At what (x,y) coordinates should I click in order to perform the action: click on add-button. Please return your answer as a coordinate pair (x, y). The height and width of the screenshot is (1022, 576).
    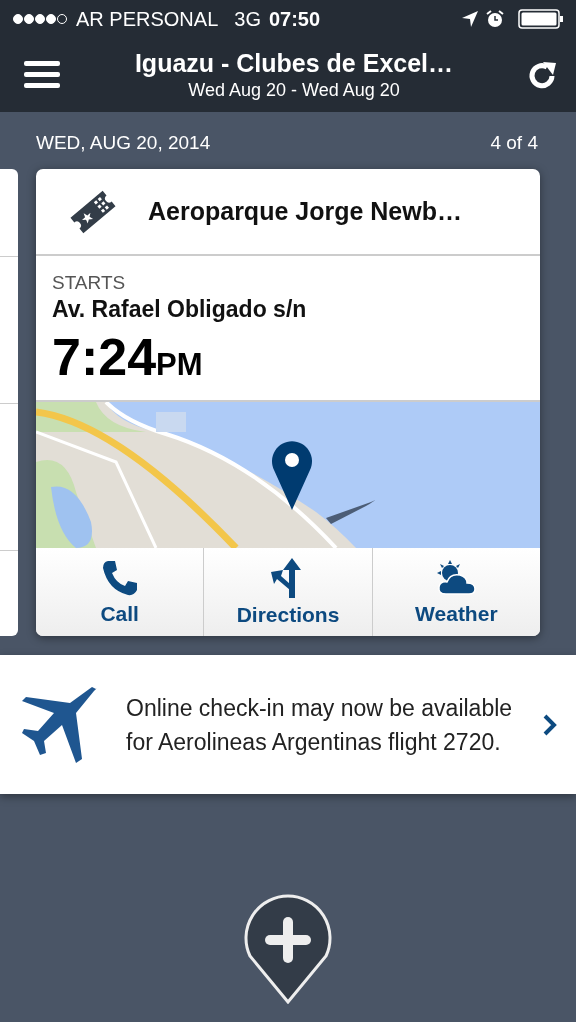
    Looking at the image, I should click on (288, 949).